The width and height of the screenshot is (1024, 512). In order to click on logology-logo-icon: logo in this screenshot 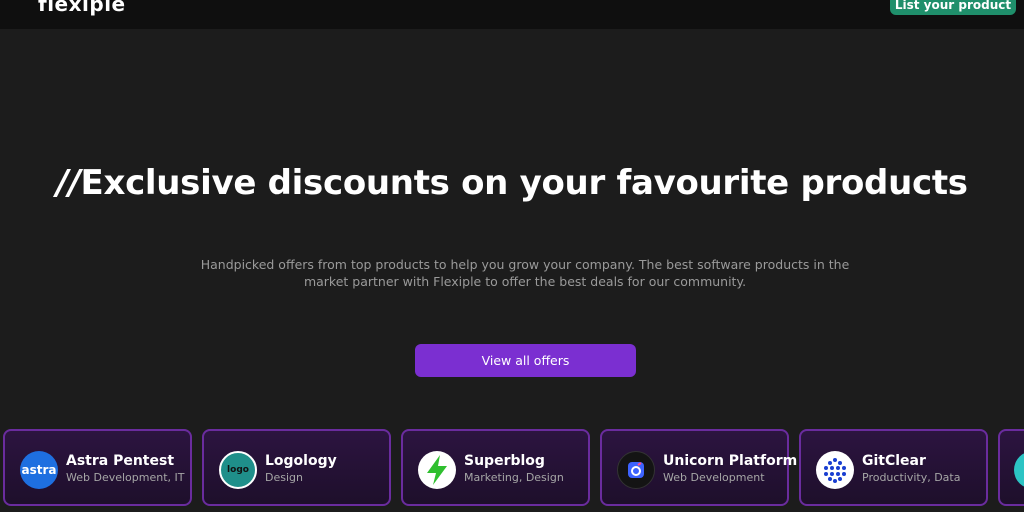, I will do `click(238, 470)`.